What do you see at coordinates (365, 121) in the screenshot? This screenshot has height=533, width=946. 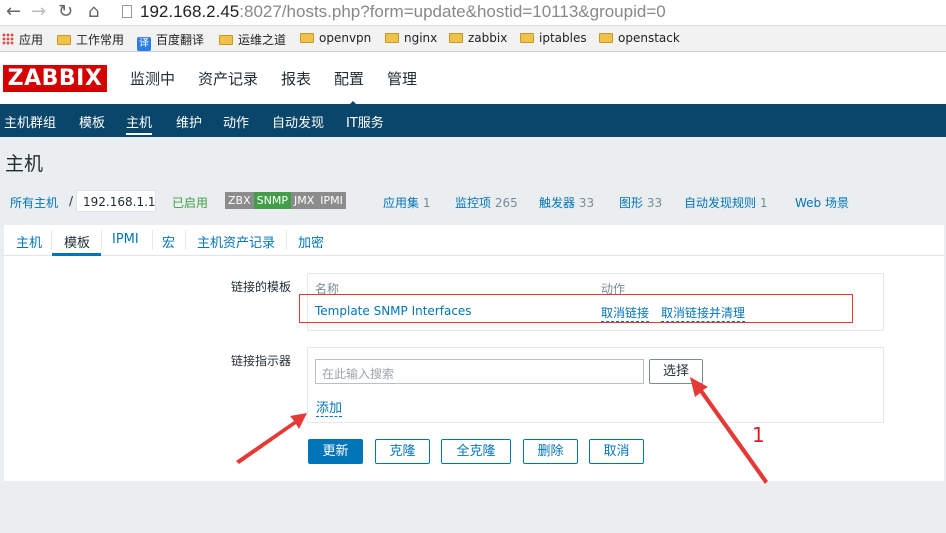 I see `submenu-it-services: IT服务` at bounding box center [365, 121].